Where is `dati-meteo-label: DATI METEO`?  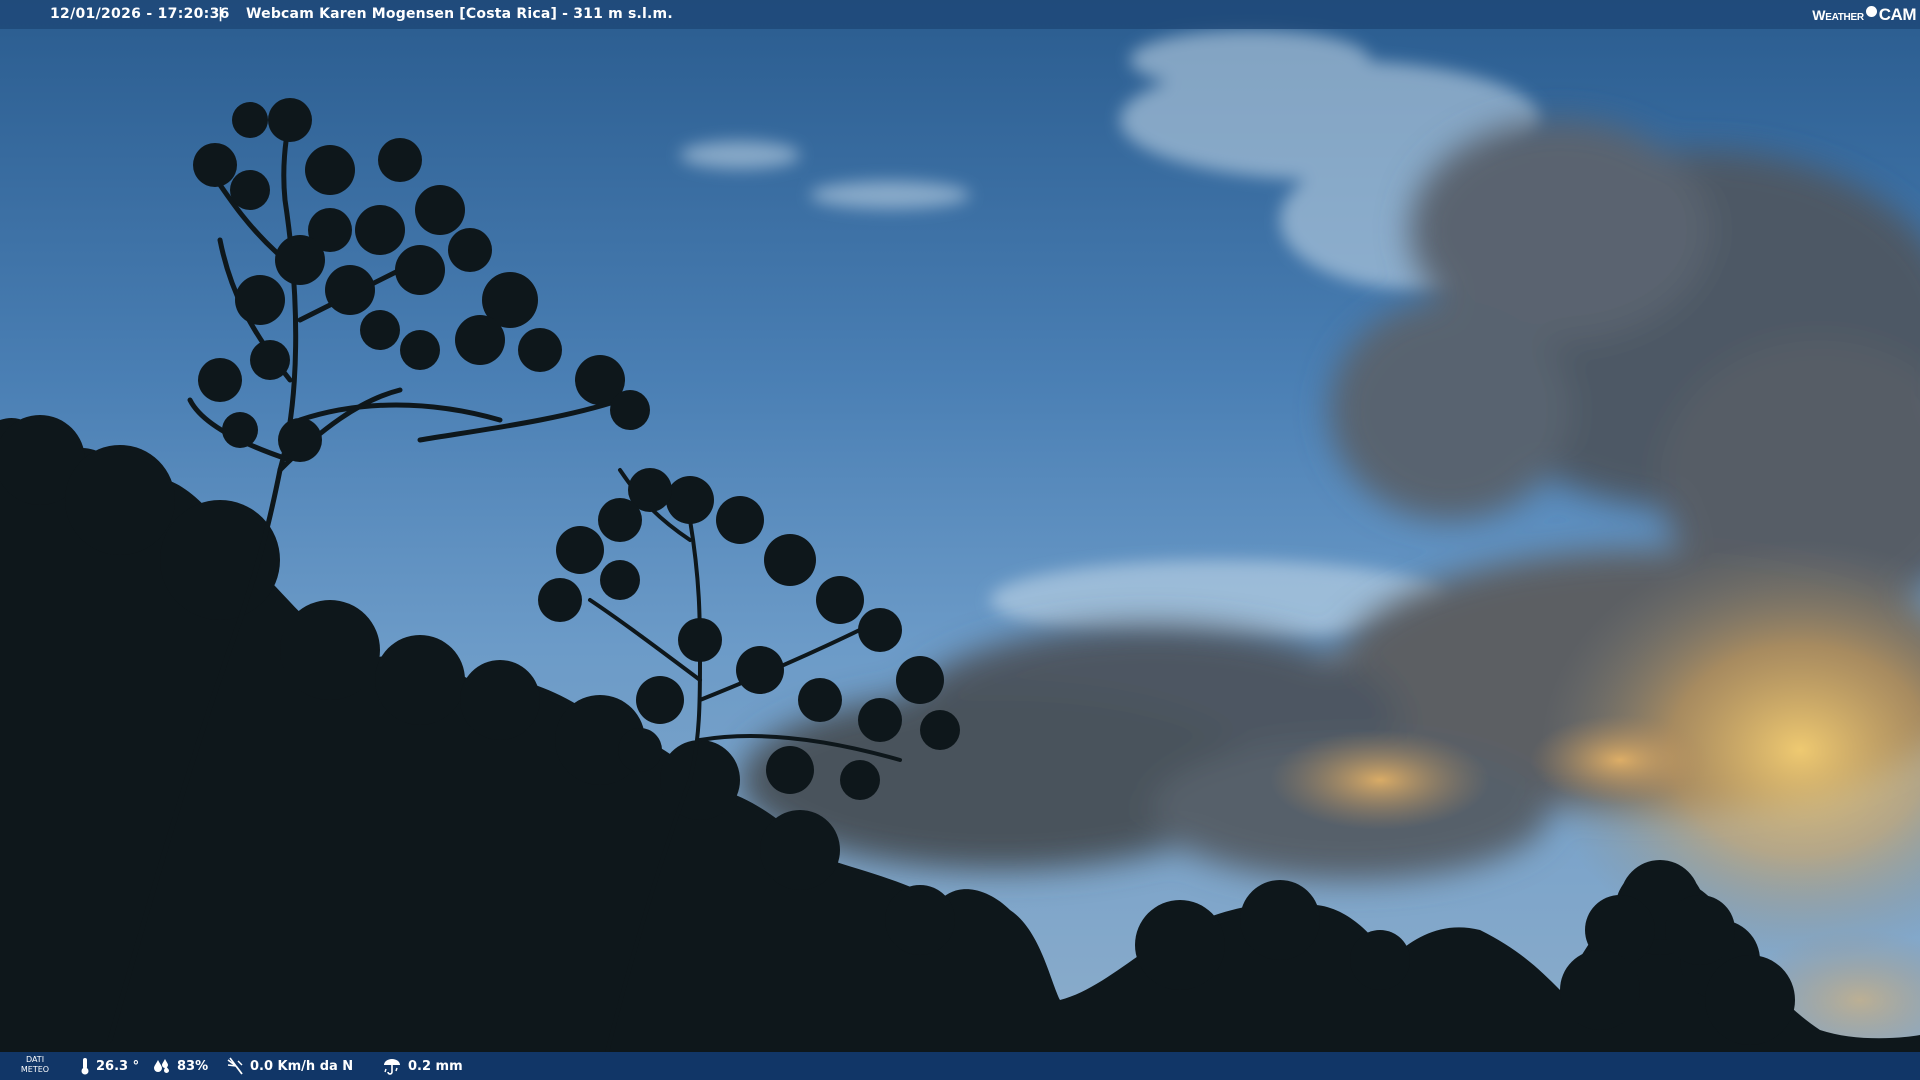
dati-meteo-label: DATI METEO is located at coordinates (35, 1065).